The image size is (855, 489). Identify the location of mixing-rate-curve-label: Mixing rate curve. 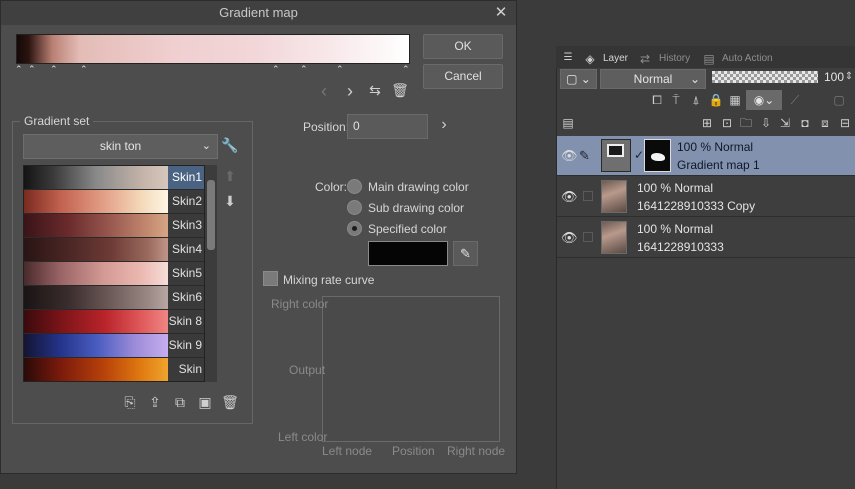
(329, 280).